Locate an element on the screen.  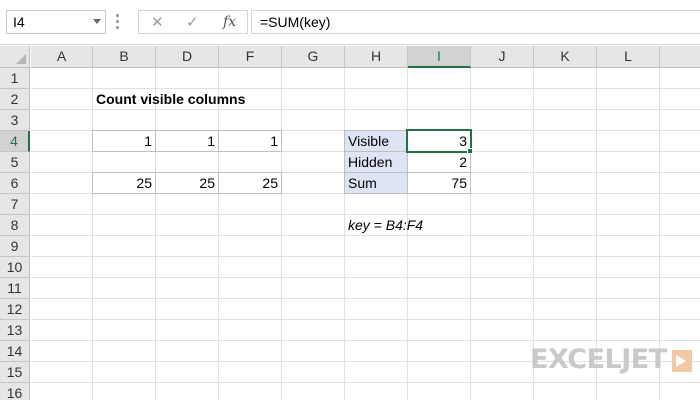
active-cell-selection is located at coordinates (439, 141).